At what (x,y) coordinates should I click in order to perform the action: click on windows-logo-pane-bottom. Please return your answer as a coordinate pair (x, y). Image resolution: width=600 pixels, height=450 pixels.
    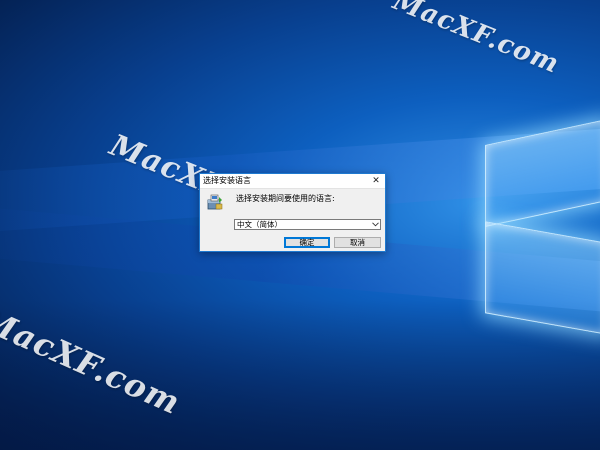
    Looking at the image, I should click on (542, 278).